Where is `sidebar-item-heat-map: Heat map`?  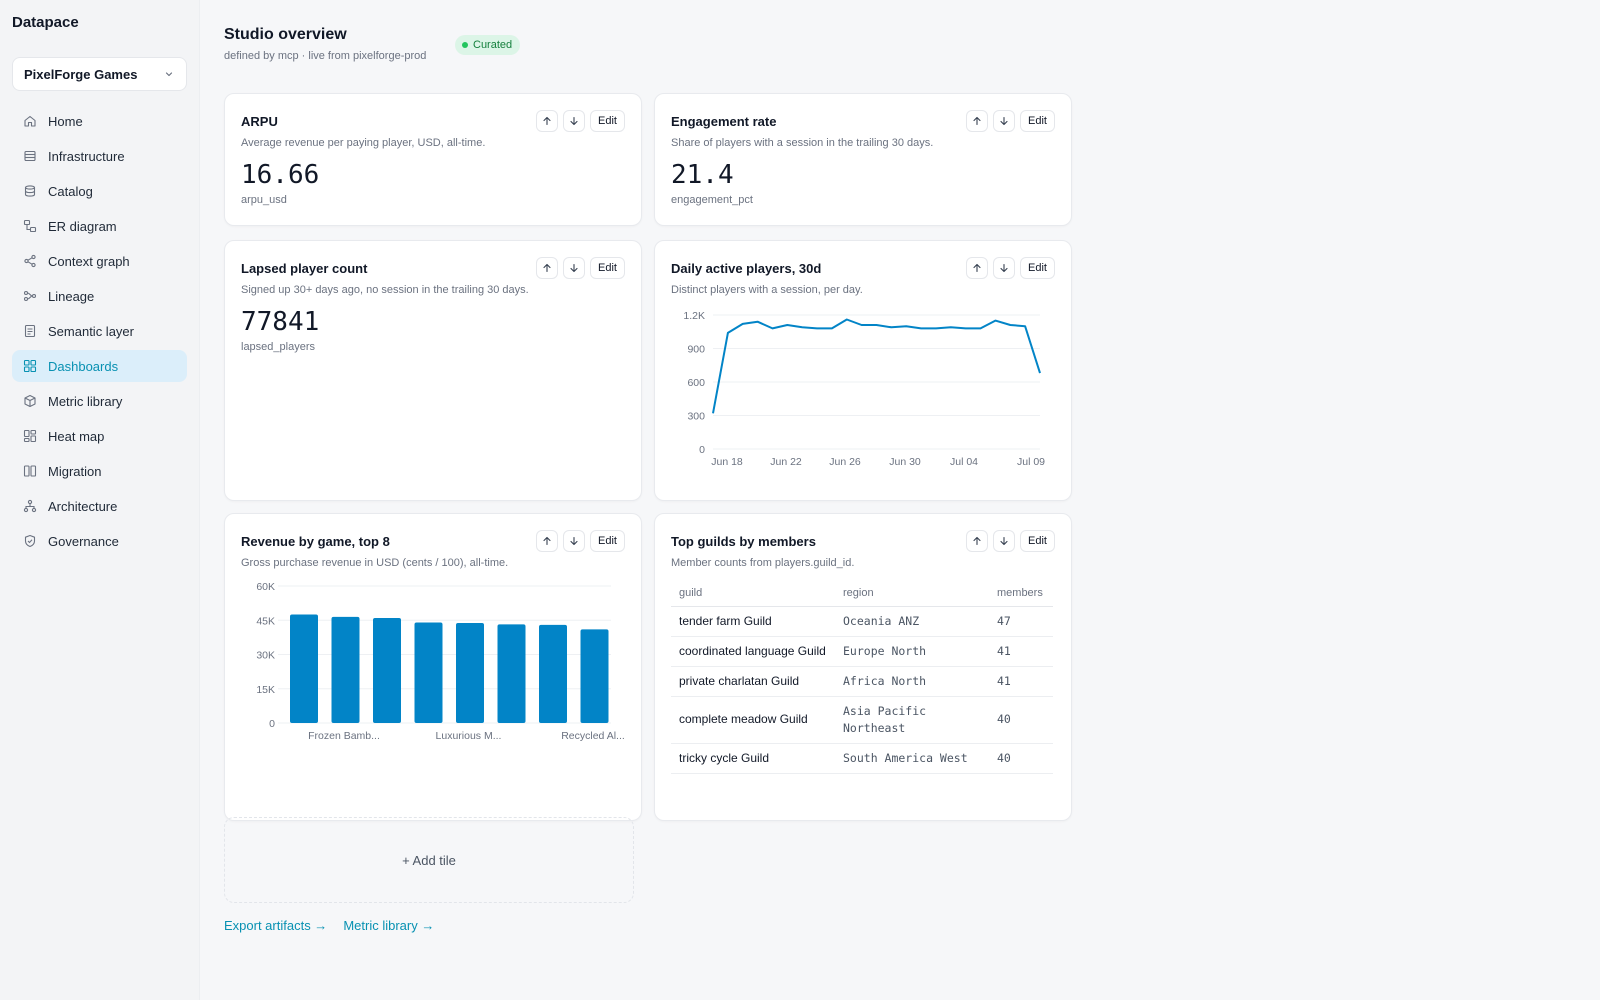 sidebar-item-heat-map: Heat map is located at coordinates (99, 436).